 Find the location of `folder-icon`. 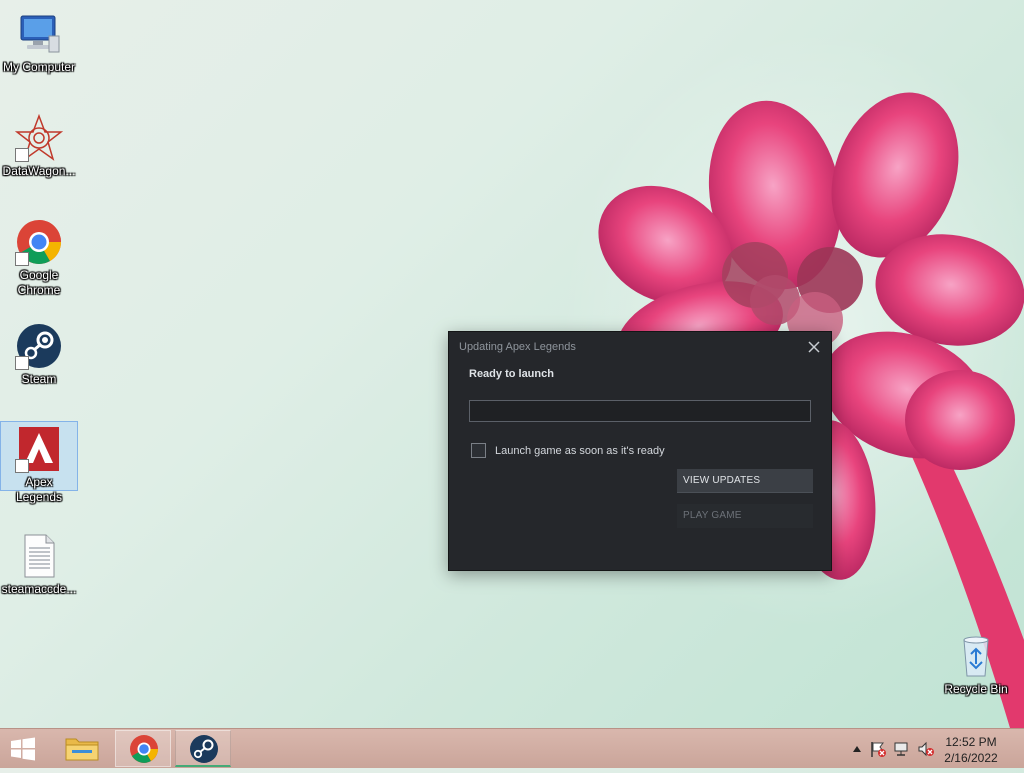

folder-icon is located at coordinates (82, 749).